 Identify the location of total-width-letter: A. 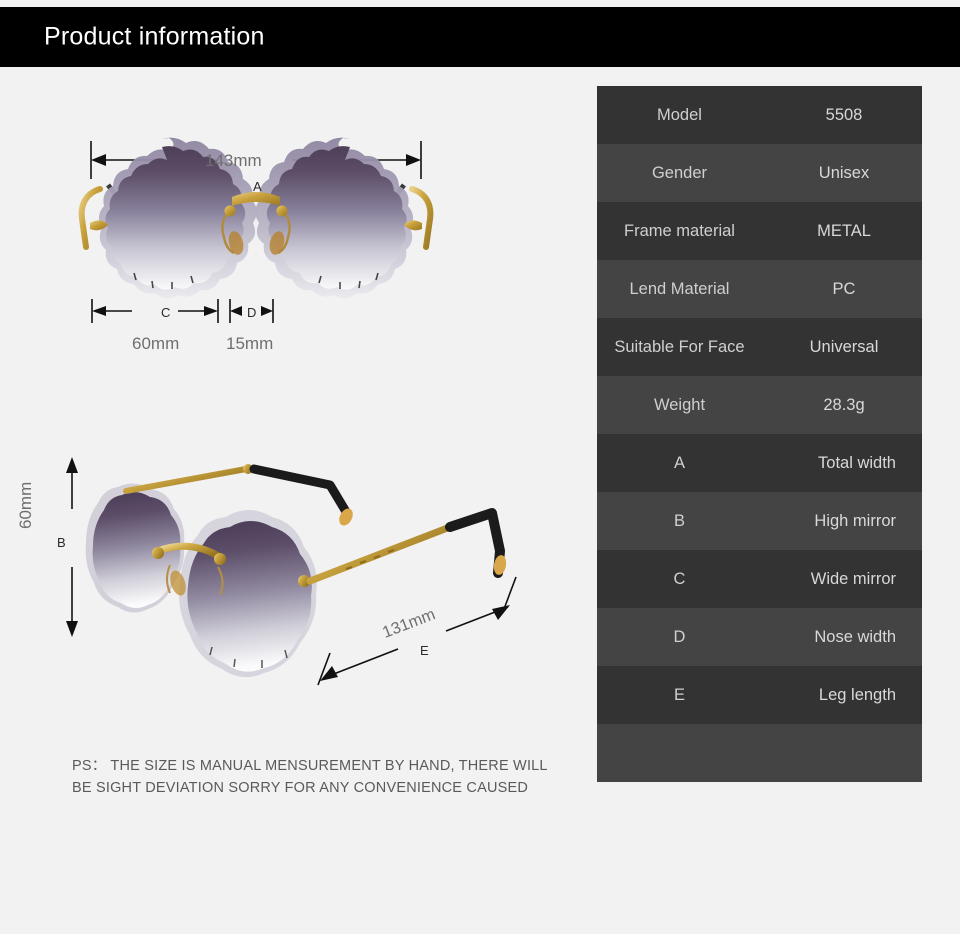
(257, 186).